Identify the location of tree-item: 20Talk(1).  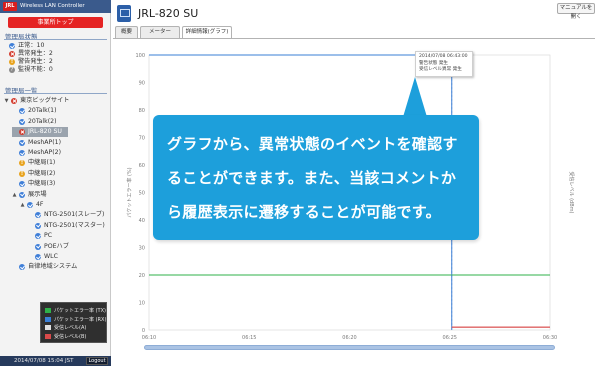
(34, 111).